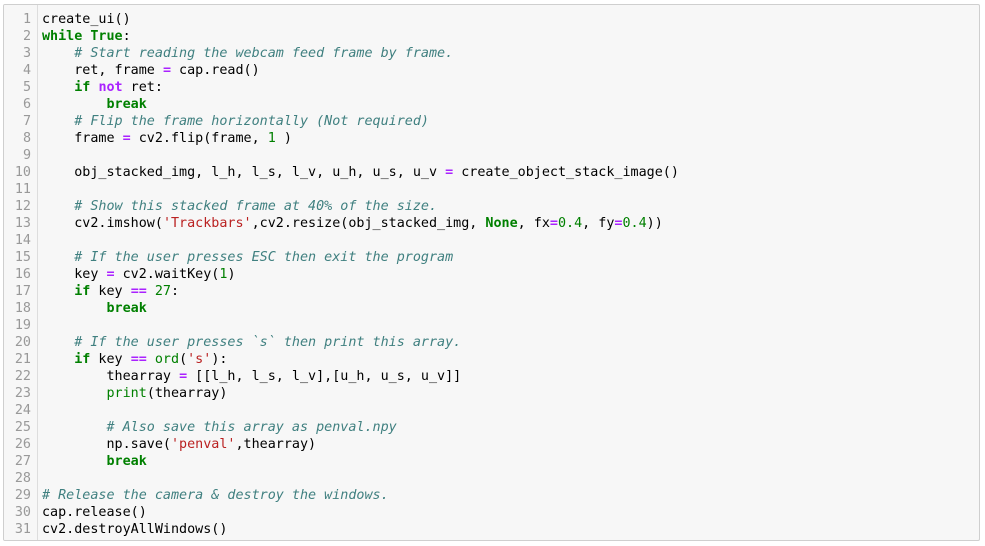 The width and height of the screenshot is (985, 546). What do you see at coordinates (491, 359) in the screenshot?
I see `code-line: 21 if key == ord('s'):` at bounding box center [491, 359].